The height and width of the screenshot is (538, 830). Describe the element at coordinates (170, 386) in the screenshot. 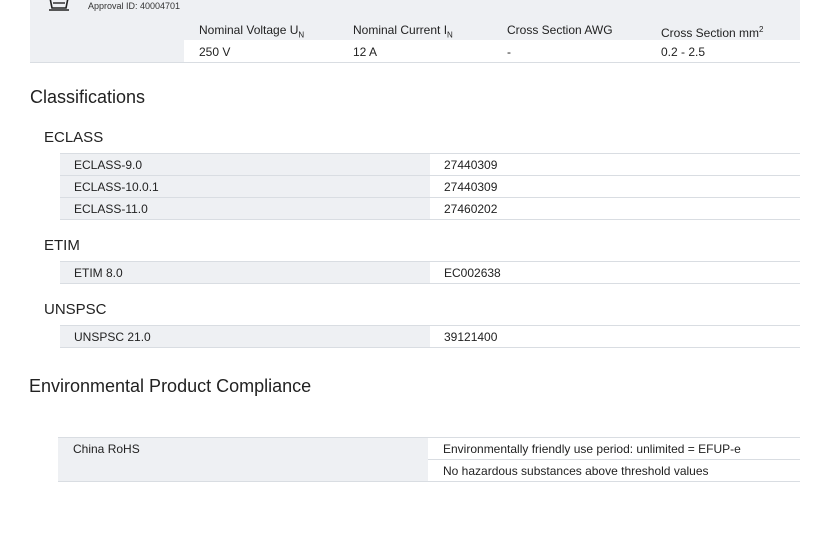

I see `environmental-title: Environmental Product Compliance` at that location.